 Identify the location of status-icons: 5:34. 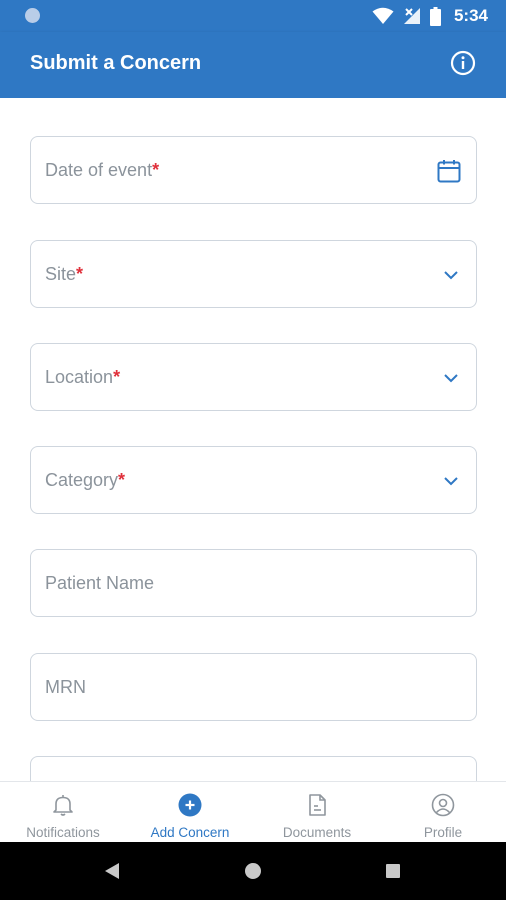
(430, 16).